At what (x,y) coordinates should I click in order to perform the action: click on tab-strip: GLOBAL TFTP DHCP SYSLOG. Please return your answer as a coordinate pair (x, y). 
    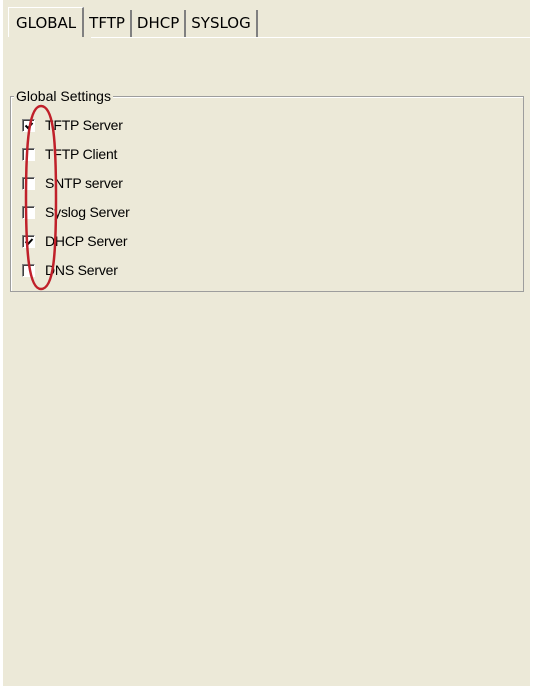
    Looking at the image, I should click on (133, 21).